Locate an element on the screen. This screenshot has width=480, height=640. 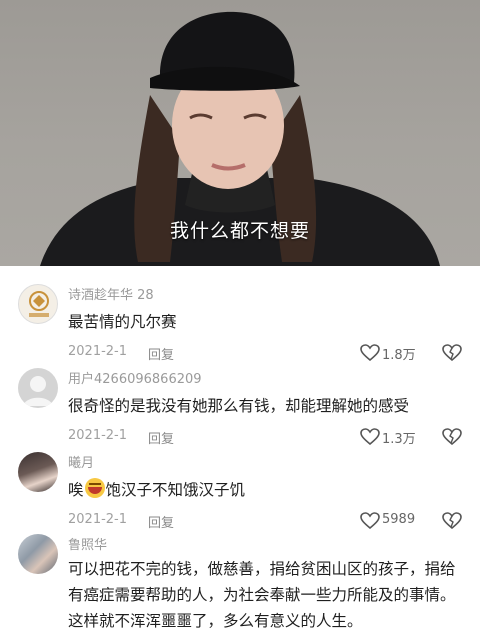
comment-text: 唉 饱汉子不知饿汉子饥 is located at coordinates (156, 489).